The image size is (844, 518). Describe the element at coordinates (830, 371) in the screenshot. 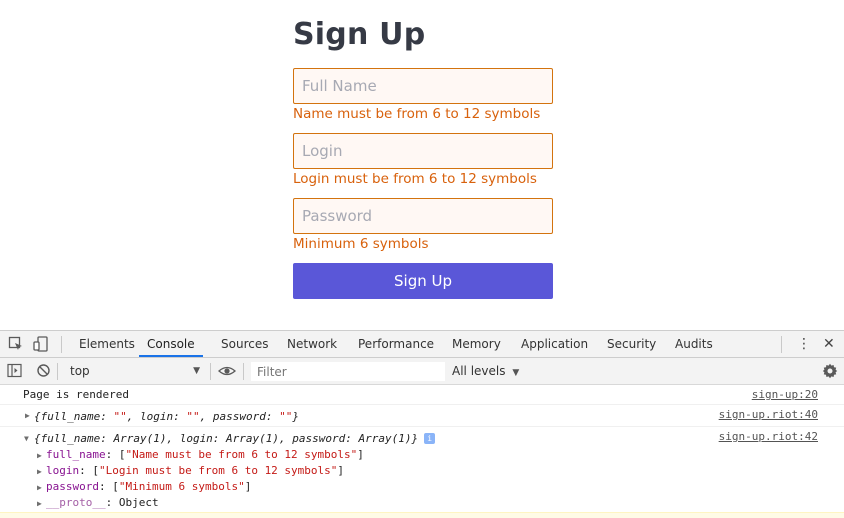

I see `settings-gear-icon` at that location.